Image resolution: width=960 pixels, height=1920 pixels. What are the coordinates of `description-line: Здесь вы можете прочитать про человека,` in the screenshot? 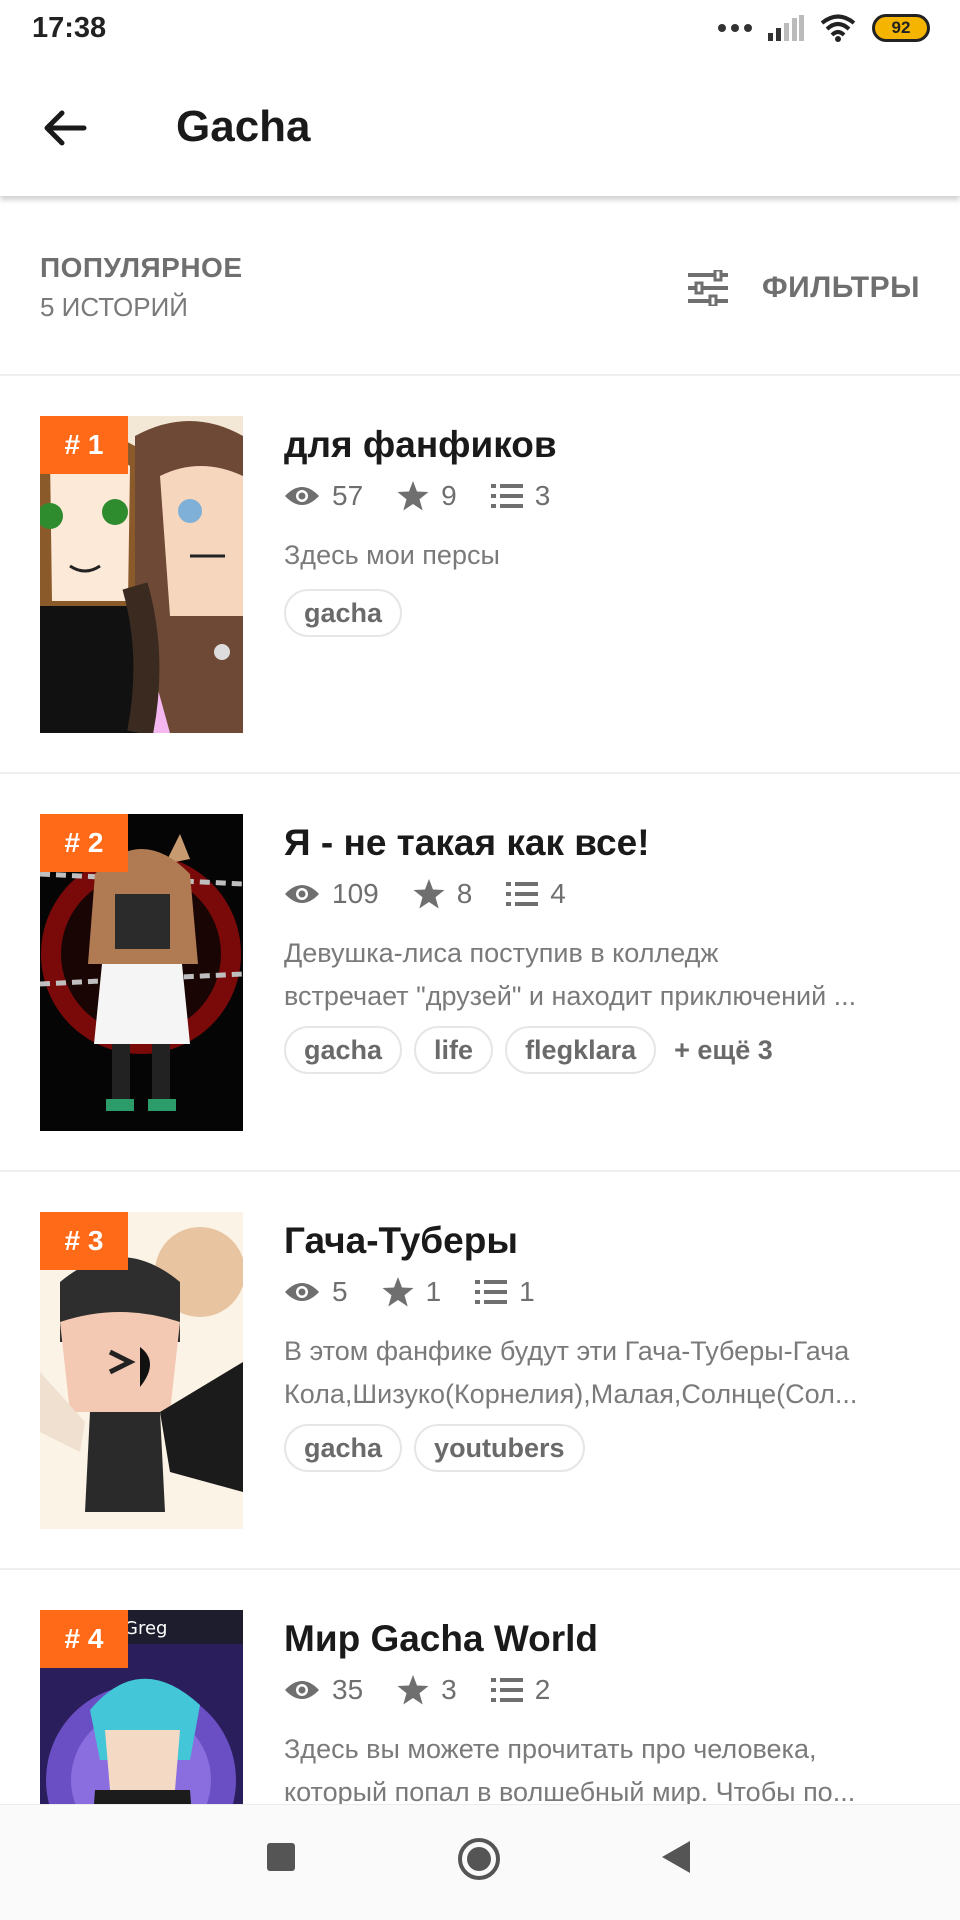 It's located at (550, 1749).